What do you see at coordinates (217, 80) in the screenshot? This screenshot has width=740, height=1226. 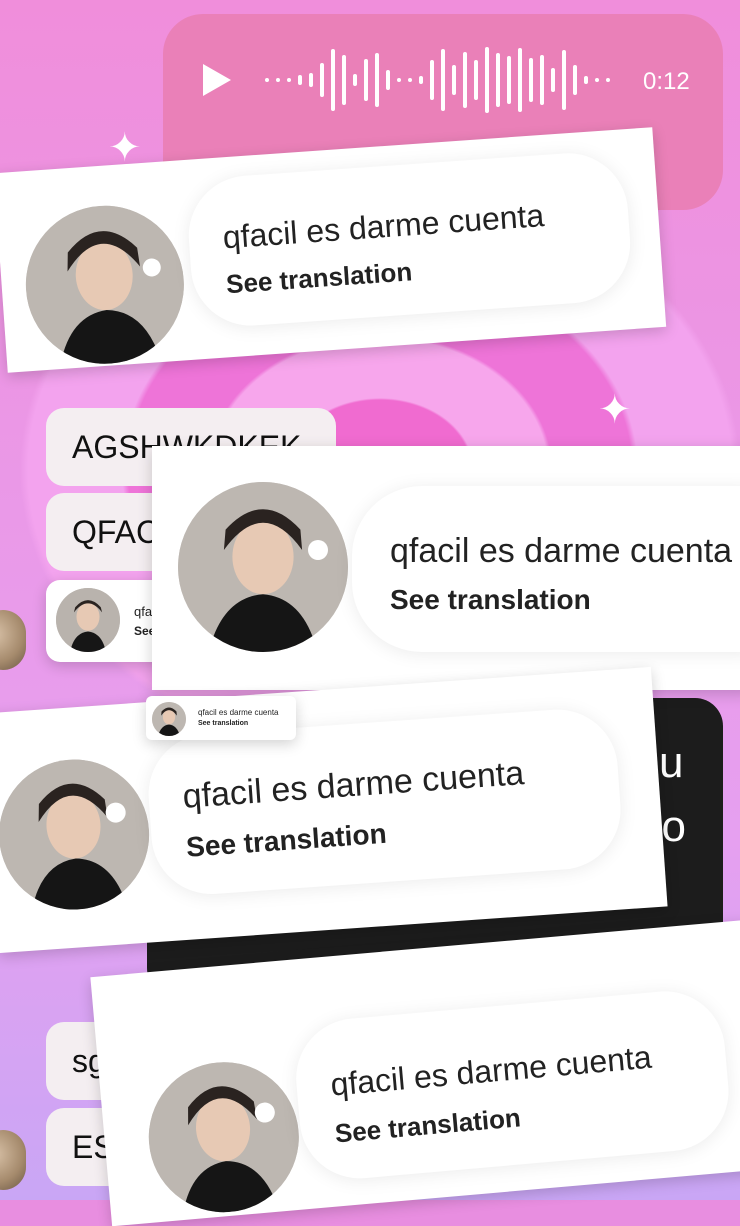 I see `play-icon` at bounding box center [217, 80].